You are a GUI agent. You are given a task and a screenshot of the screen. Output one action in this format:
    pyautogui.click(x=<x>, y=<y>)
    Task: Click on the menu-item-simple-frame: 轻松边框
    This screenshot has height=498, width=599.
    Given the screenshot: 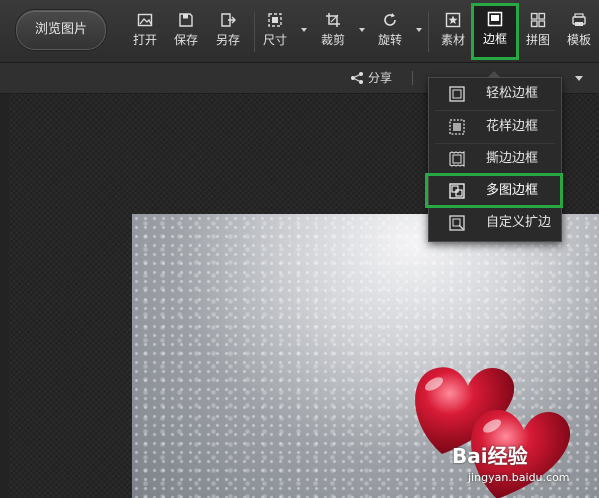 What is the action you would take?
    pyautogui.click(x=495, y=93)
    